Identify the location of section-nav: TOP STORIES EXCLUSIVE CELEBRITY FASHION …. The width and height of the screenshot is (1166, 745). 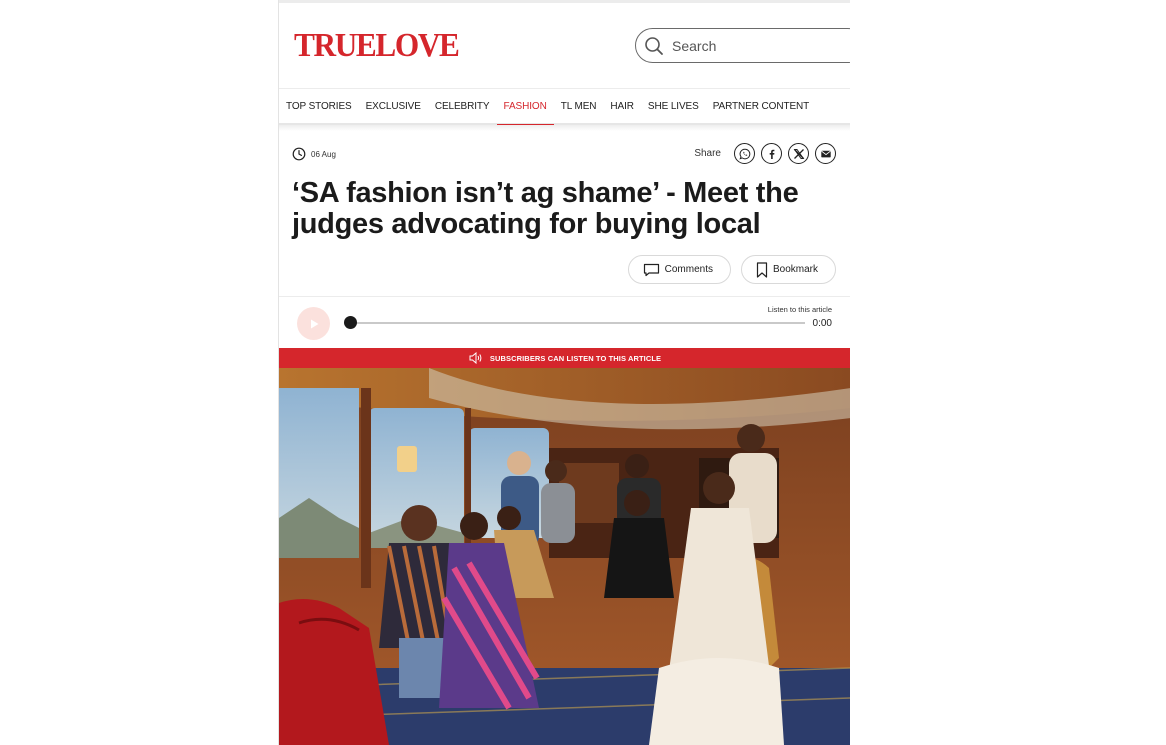
(564, 107).